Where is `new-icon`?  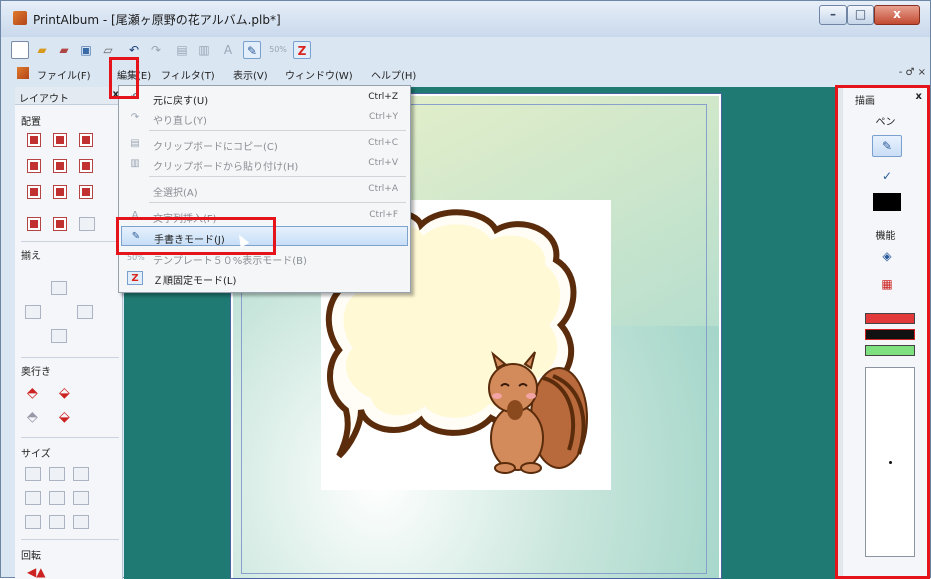 new-icon is located at coordinates (20, 50).